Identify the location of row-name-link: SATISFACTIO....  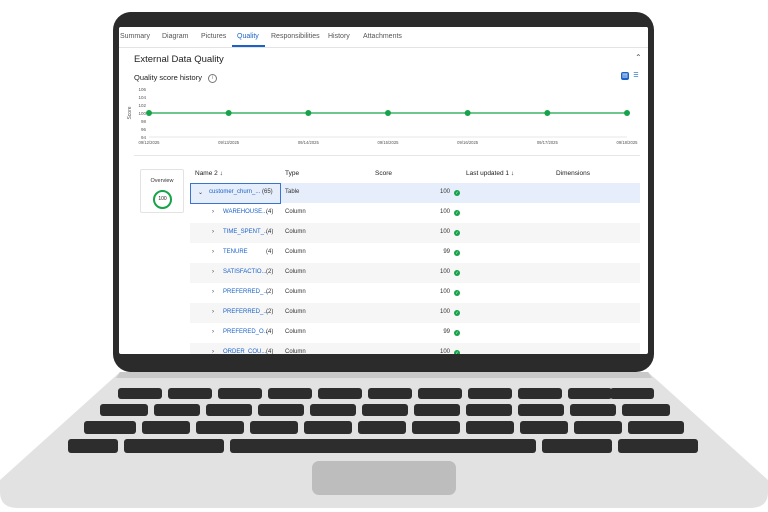
(245, 272).